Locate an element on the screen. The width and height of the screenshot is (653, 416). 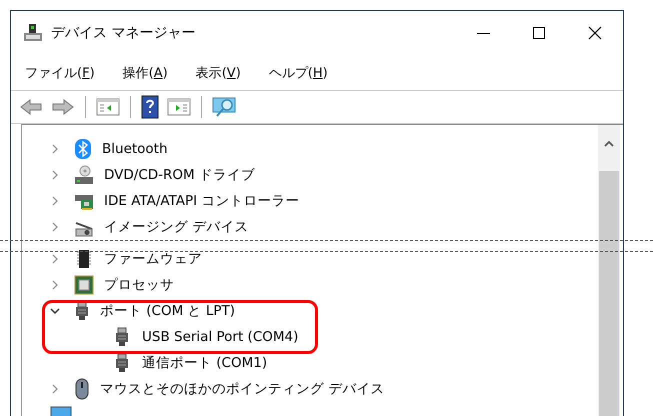
tree-item: プロセッサ is located at coordinates (139, 285).